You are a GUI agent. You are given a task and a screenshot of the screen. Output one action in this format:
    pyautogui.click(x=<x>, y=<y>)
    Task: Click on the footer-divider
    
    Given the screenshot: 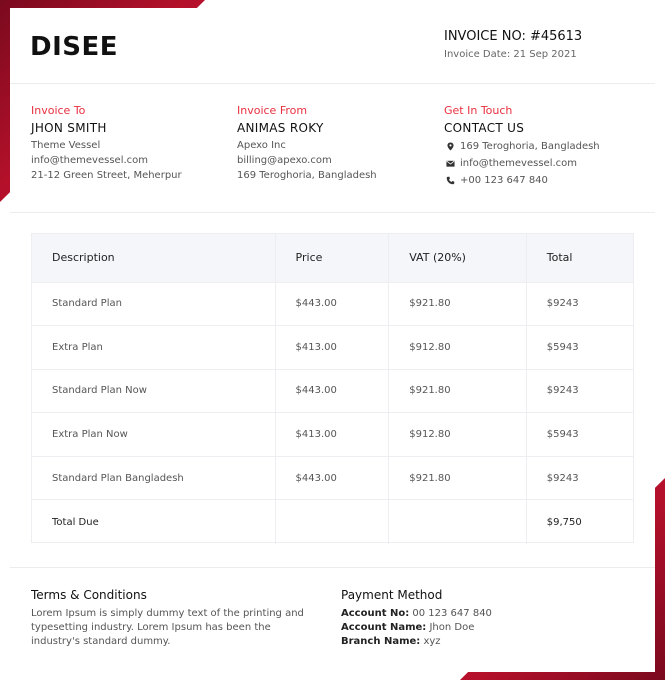 What is the action you would take?
    pyautogui.click(x=332, y=567)
    